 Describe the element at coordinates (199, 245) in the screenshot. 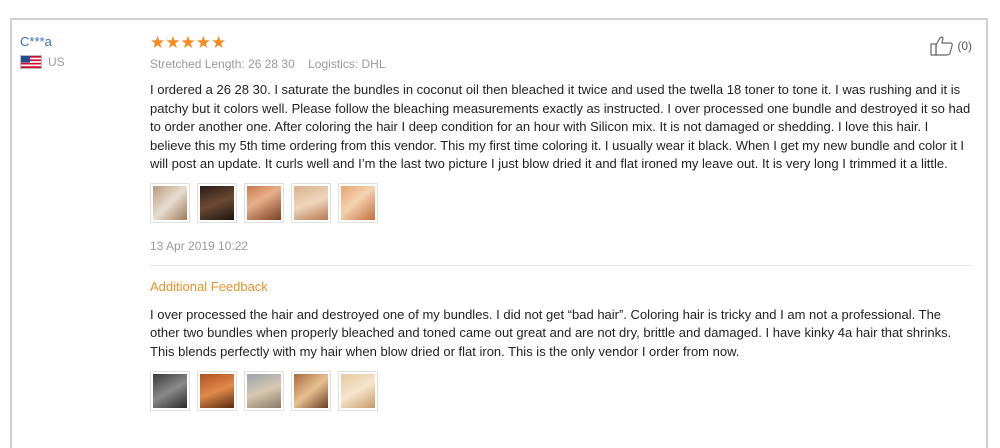

I see `review-date: 13 Apr 2019 10:22` at that location.